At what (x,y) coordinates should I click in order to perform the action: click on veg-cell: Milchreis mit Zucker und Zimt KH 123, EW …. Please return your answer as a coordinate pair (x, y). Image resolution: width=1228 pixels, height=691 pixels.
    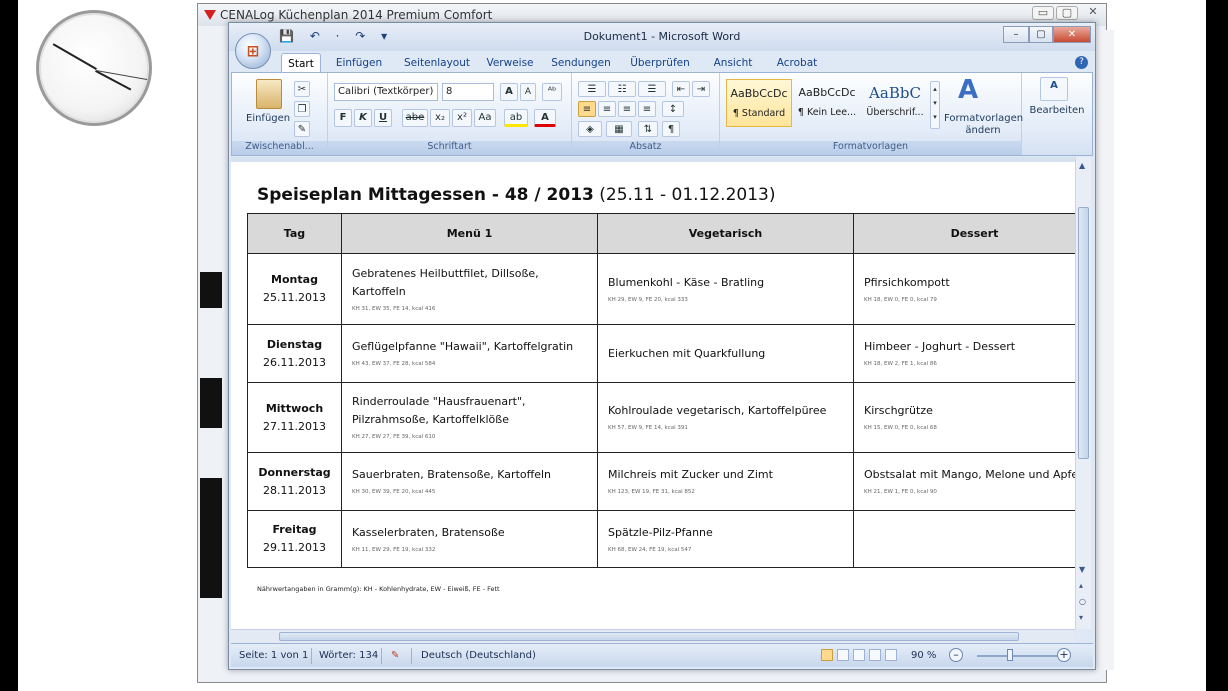
    Looking at the image, I should click on (725, 481).